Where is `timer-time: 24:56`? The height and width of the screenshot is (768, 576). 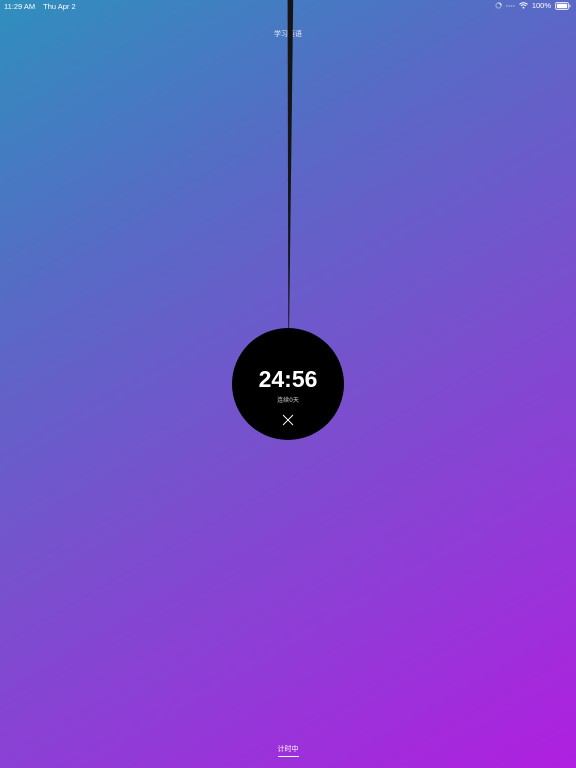
timer-time: 24:56 is located at coordinates (288, 379).